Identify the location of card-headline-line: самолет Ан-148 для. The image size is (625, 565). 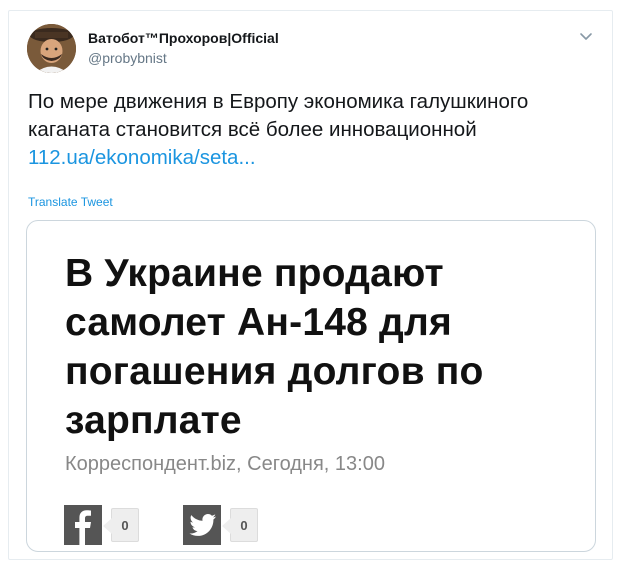
(258, 322).